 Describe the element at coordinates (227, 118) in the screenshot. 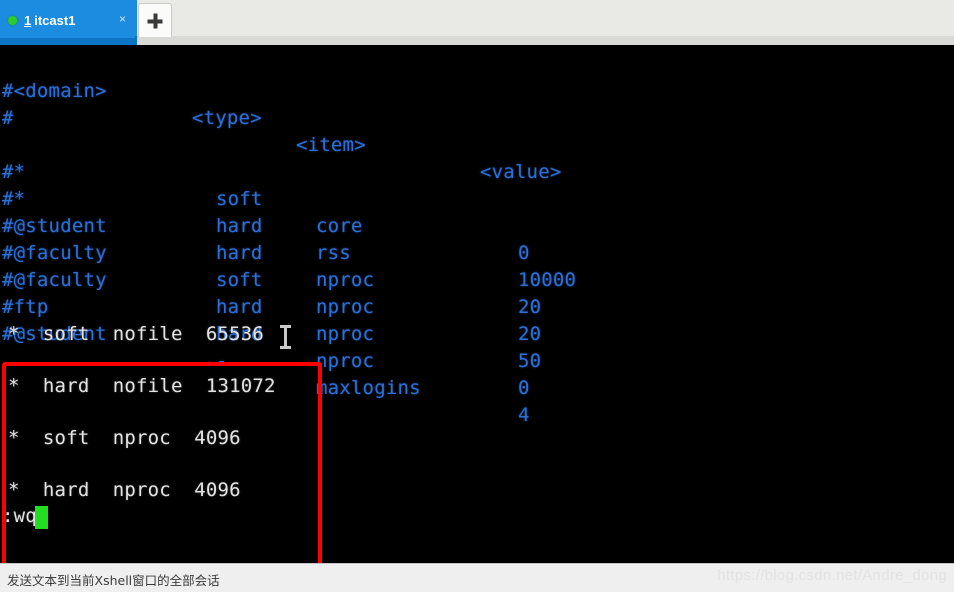

I see `header-type-label: <type>` at that location.